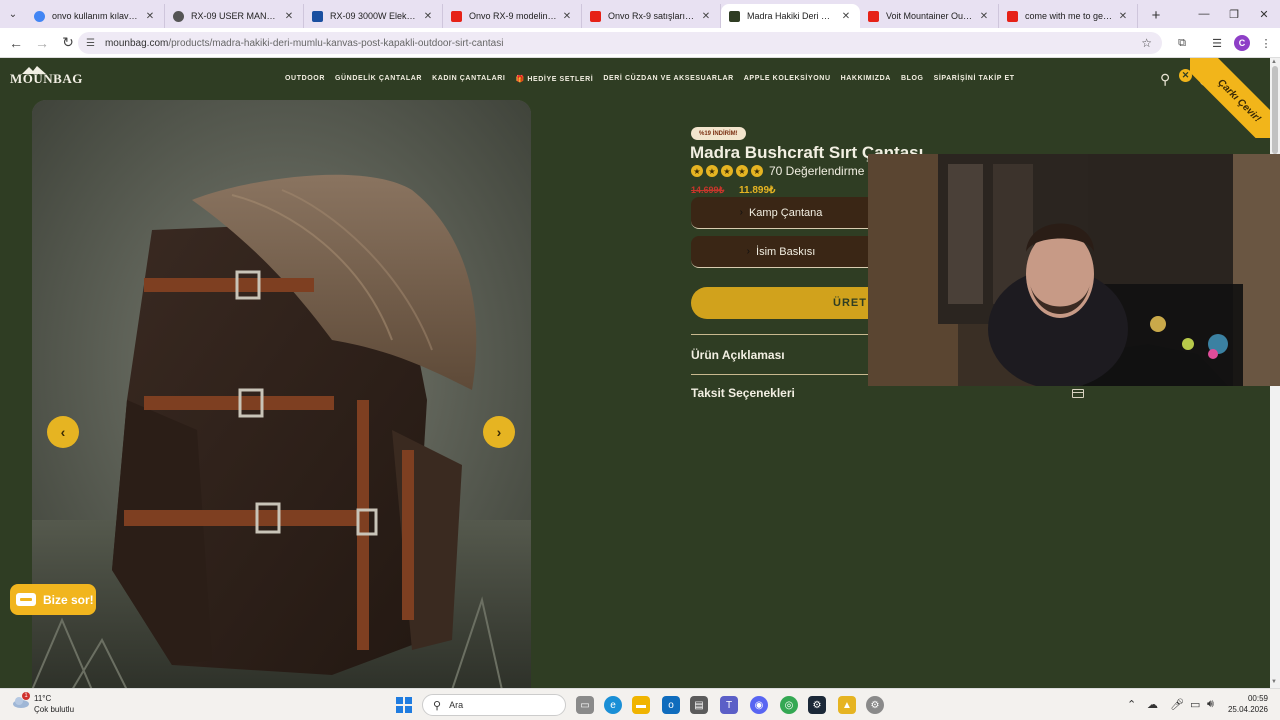 This screenshot has height=720, width=1280. What do you see at coordinates (1242, 43) in the screenshot?
I see `profile-avatar: C` at bounding box center [1242, 43].